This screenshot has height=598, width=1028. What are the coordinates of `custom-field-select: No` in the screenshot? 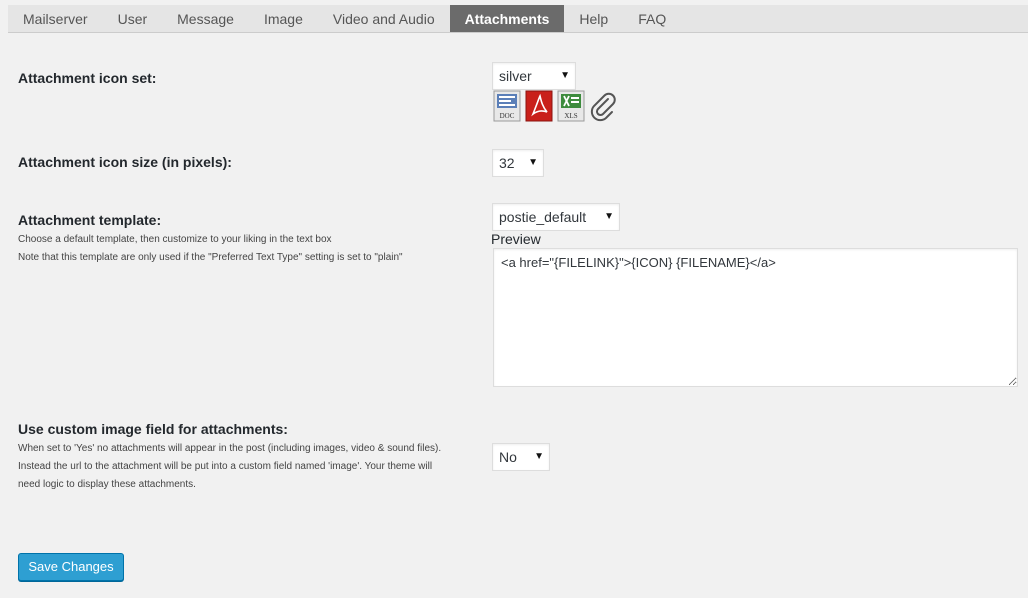 It's located at (521, 457).